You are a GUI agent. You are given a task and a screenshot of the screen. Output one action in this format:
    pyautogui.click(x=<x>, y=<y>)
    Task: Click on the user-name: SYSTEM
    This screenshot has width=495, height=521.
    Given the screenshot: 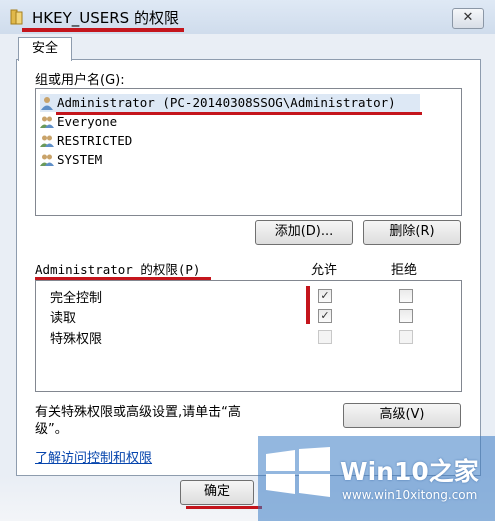 What is the action you would take?
    pyautogui.click(x=80, y=159)
    